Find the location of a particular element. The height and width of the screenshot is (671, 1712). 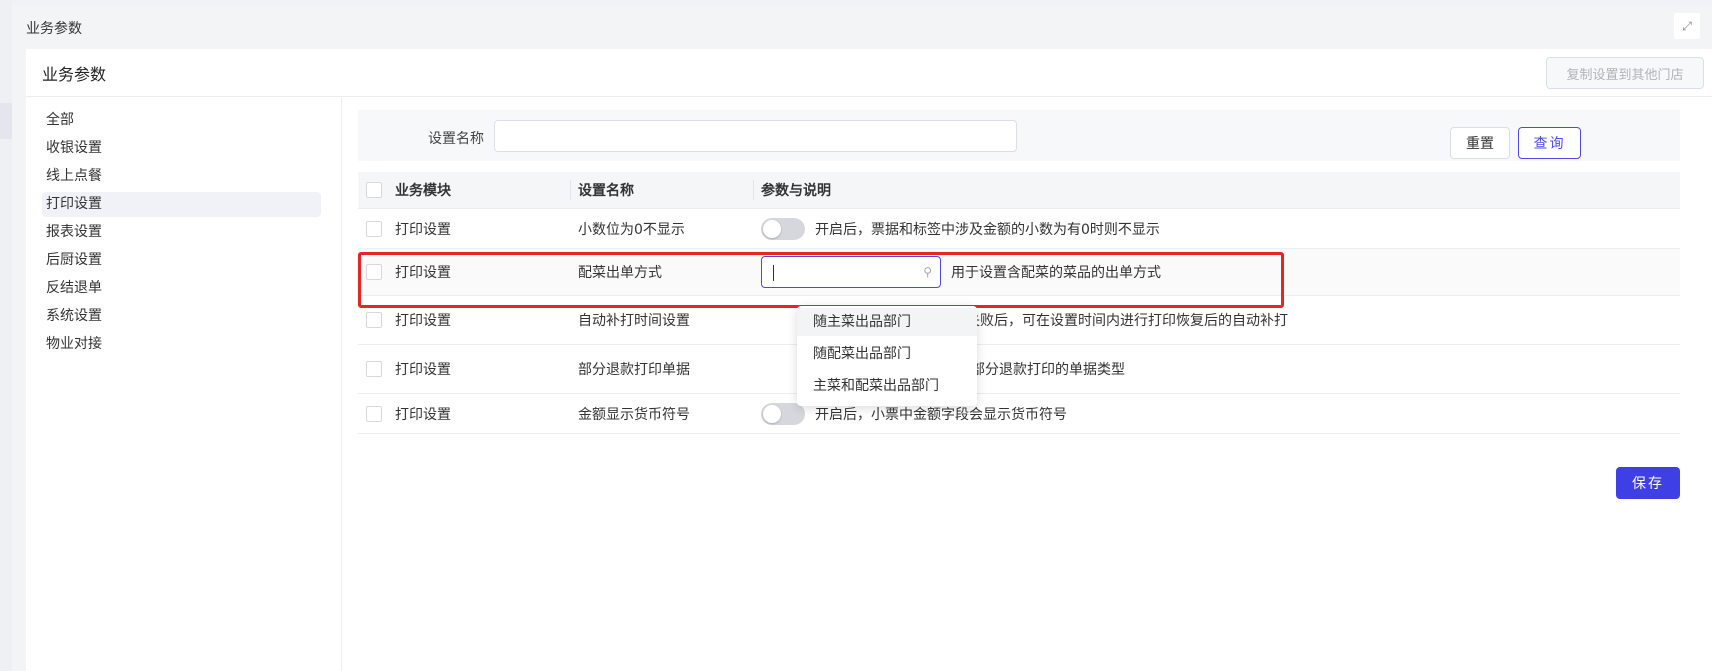

column-header-param: 参数与说明 is located at coordinates (792, 190).